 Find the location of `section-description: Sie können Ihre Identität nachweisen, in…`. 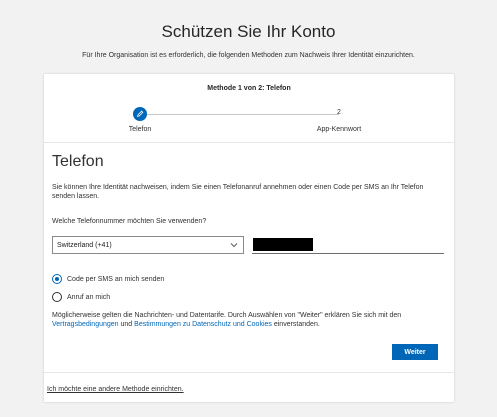

section-description: Sie können Ihre Identität nachweisen, in… is located at coordinates (238, 192).